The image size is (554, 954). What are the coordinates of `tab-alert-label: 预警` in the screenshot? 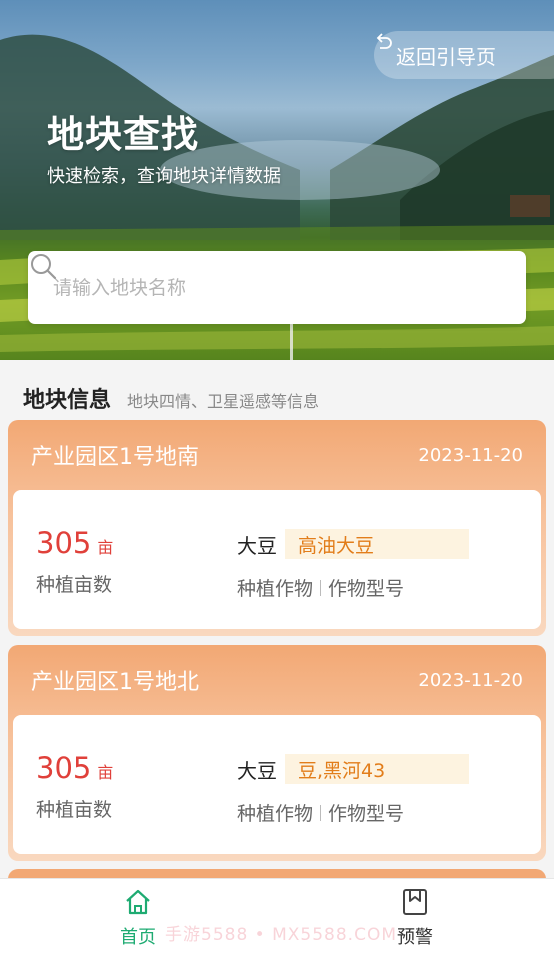 It's located at (415, 937).